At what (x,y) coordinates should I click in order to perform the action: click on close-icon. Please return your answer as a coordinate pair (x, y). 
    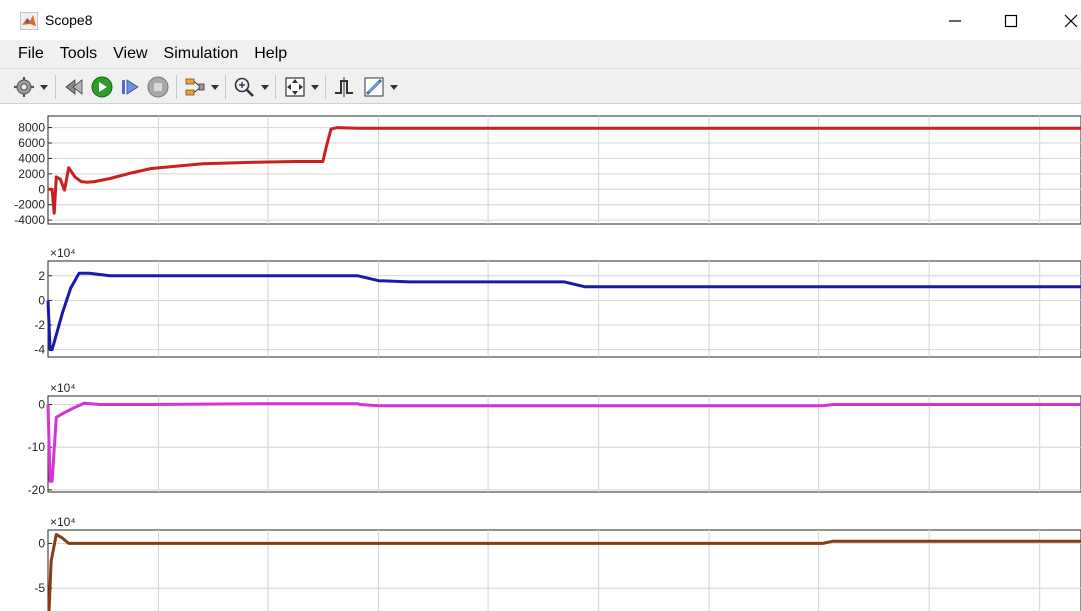
    Looking at the image, I should click on (1071, 21).